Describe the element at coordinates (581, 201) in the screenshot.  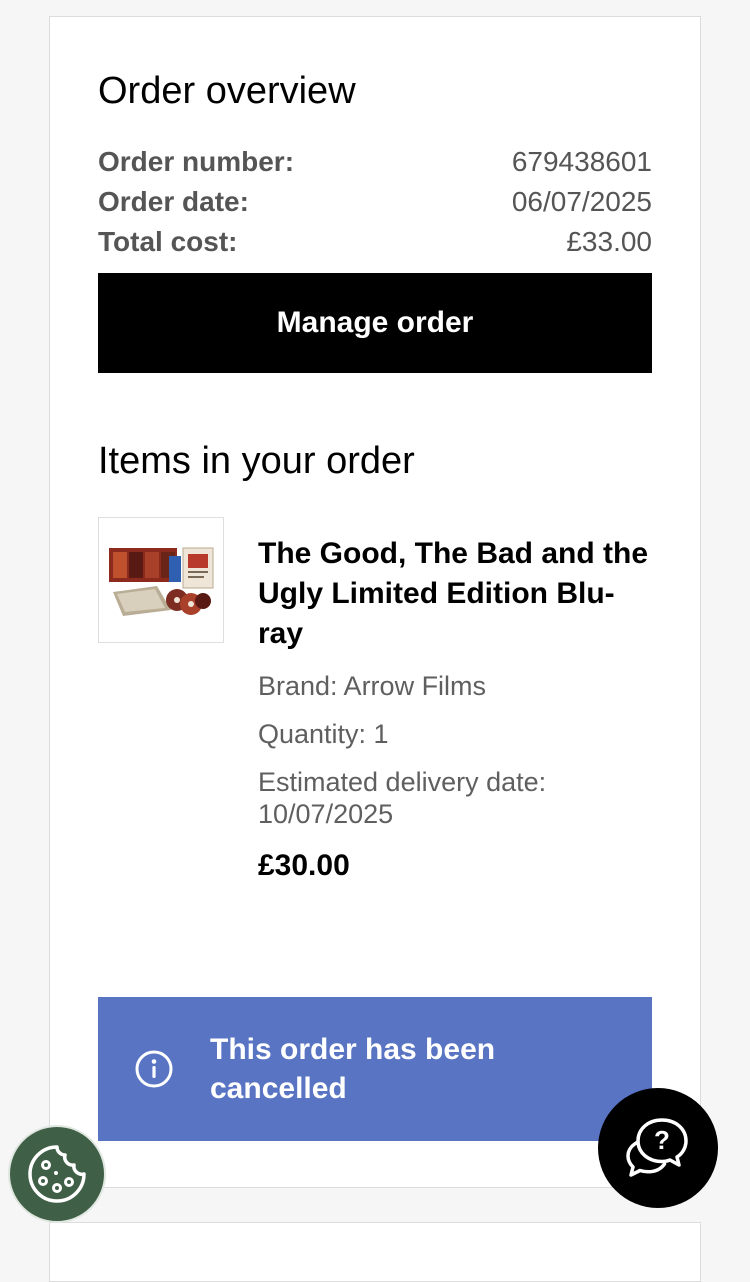
I see `order-date-value: 06/07/2025` at that location.